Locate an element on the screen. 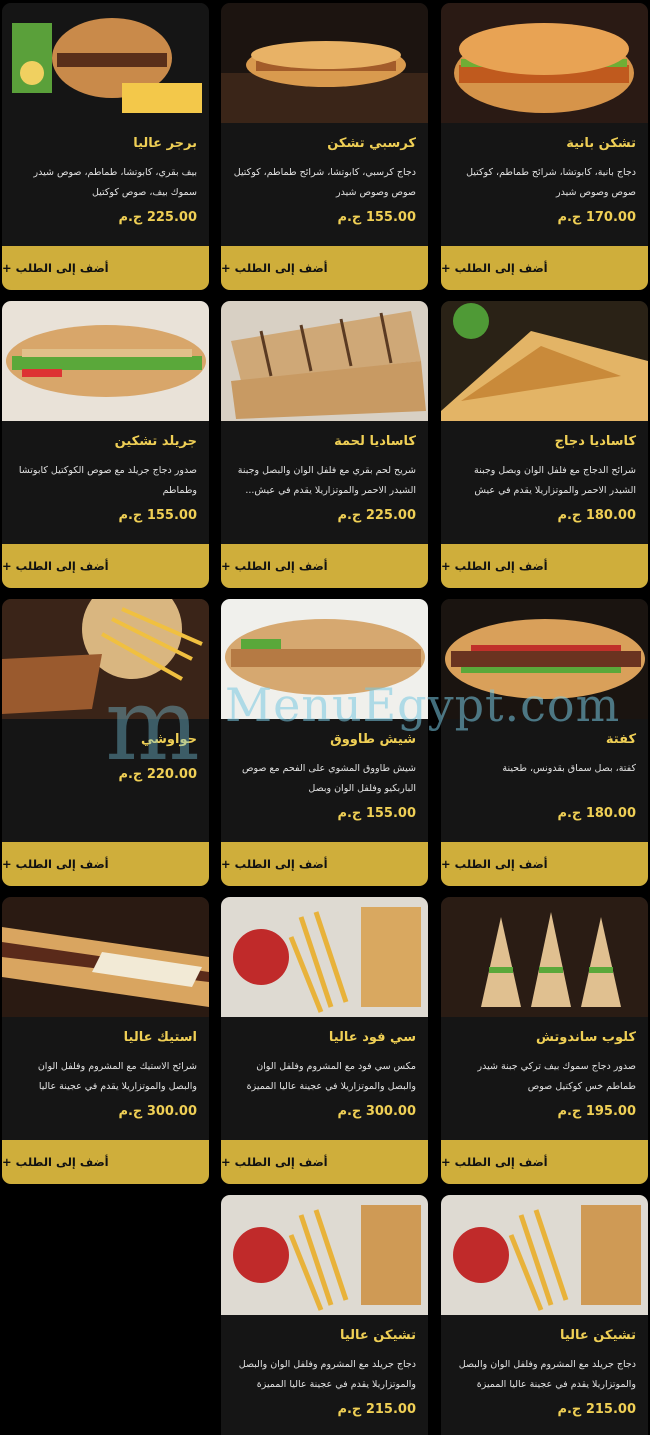  product-price: 220.00 ج.م is located at coordinates (157, 774).